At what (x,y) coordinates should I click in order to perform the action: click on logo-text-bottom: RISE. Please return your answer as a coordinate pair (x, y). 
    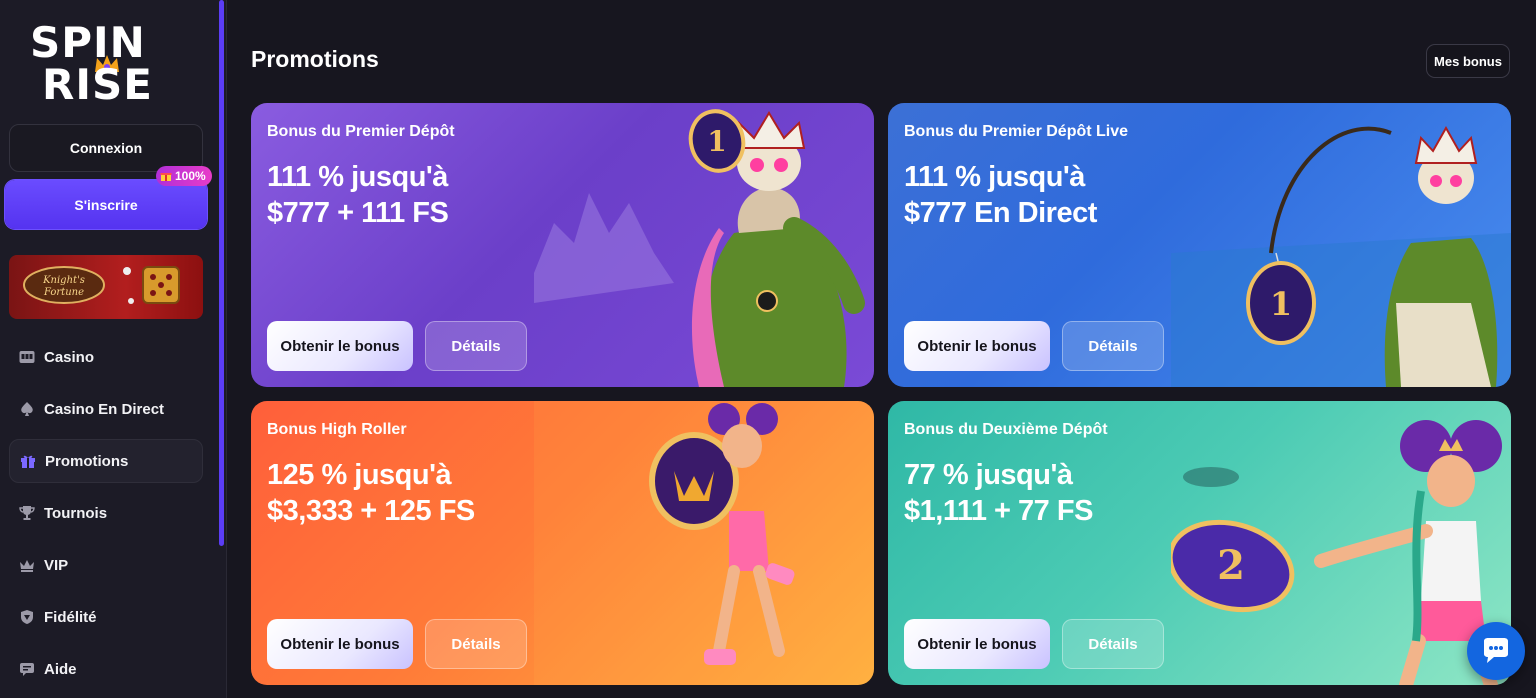
    Looking at the image, I should click on (97, 84).